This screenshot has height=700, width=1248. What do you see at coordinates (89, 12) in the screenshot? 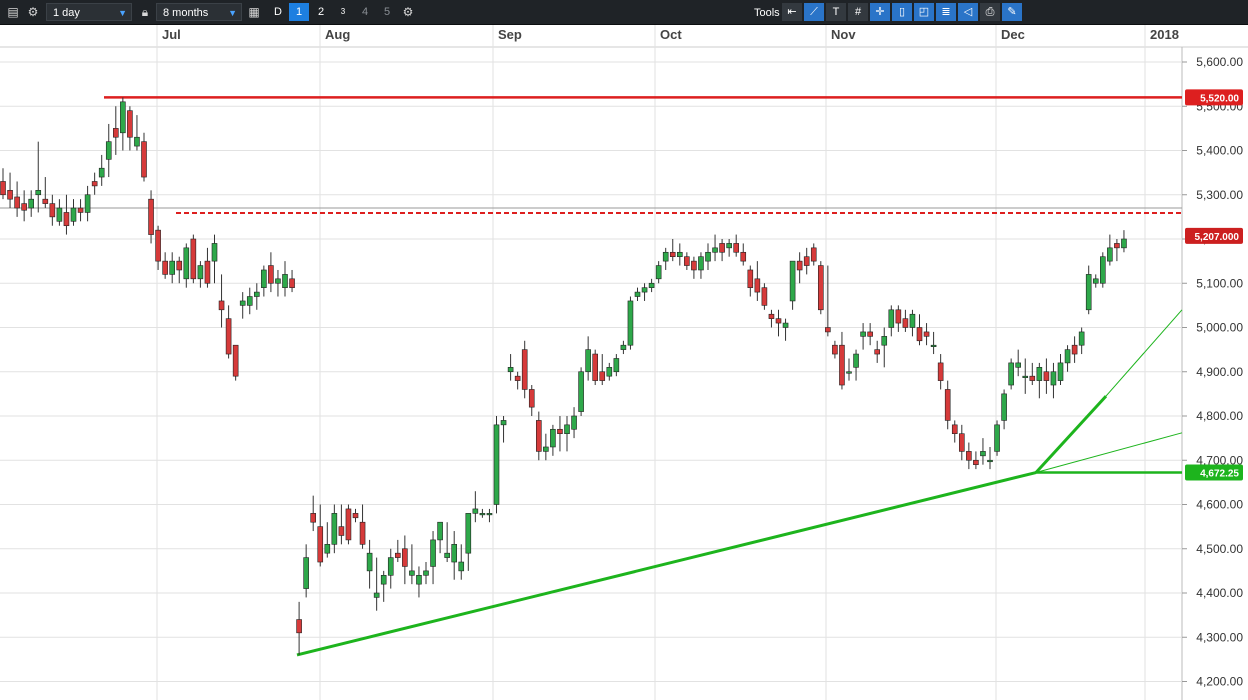
I see `interval-select: 1 day ▼` at bounding box center [89, 12].